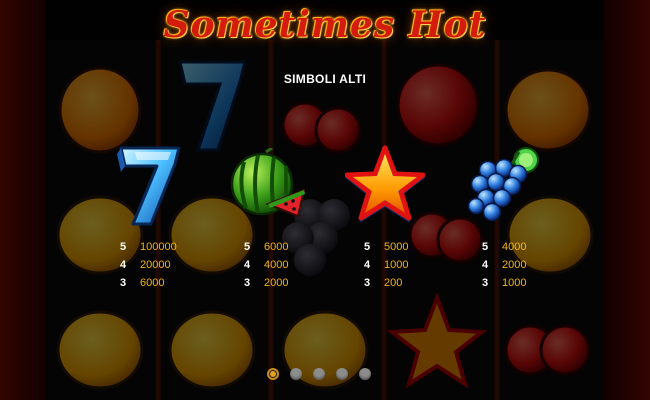 The width and height of the screenshot is (650, 400). I want to click on payout-row: 3 1000, so click(504, 283).